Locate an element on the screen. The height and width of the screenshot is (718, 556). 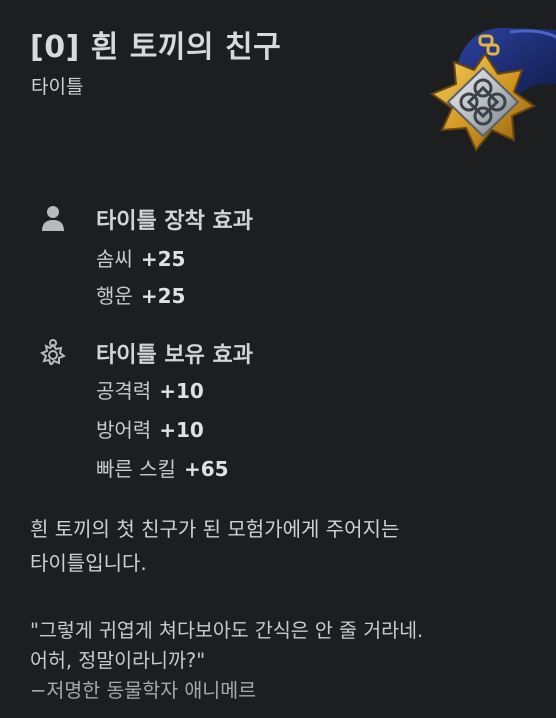
medal-icon is located at coordinates (53, 352).